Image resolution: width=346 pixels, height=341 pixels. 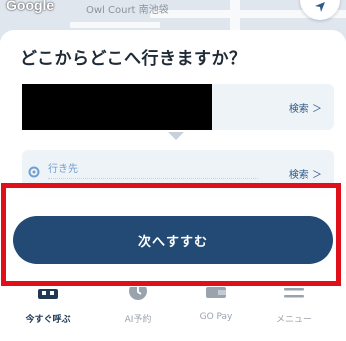 What do you see at coordinates (293, 320) in the screenshot?
I see `nav-label: メニュー` at bounding box center [293, 320].